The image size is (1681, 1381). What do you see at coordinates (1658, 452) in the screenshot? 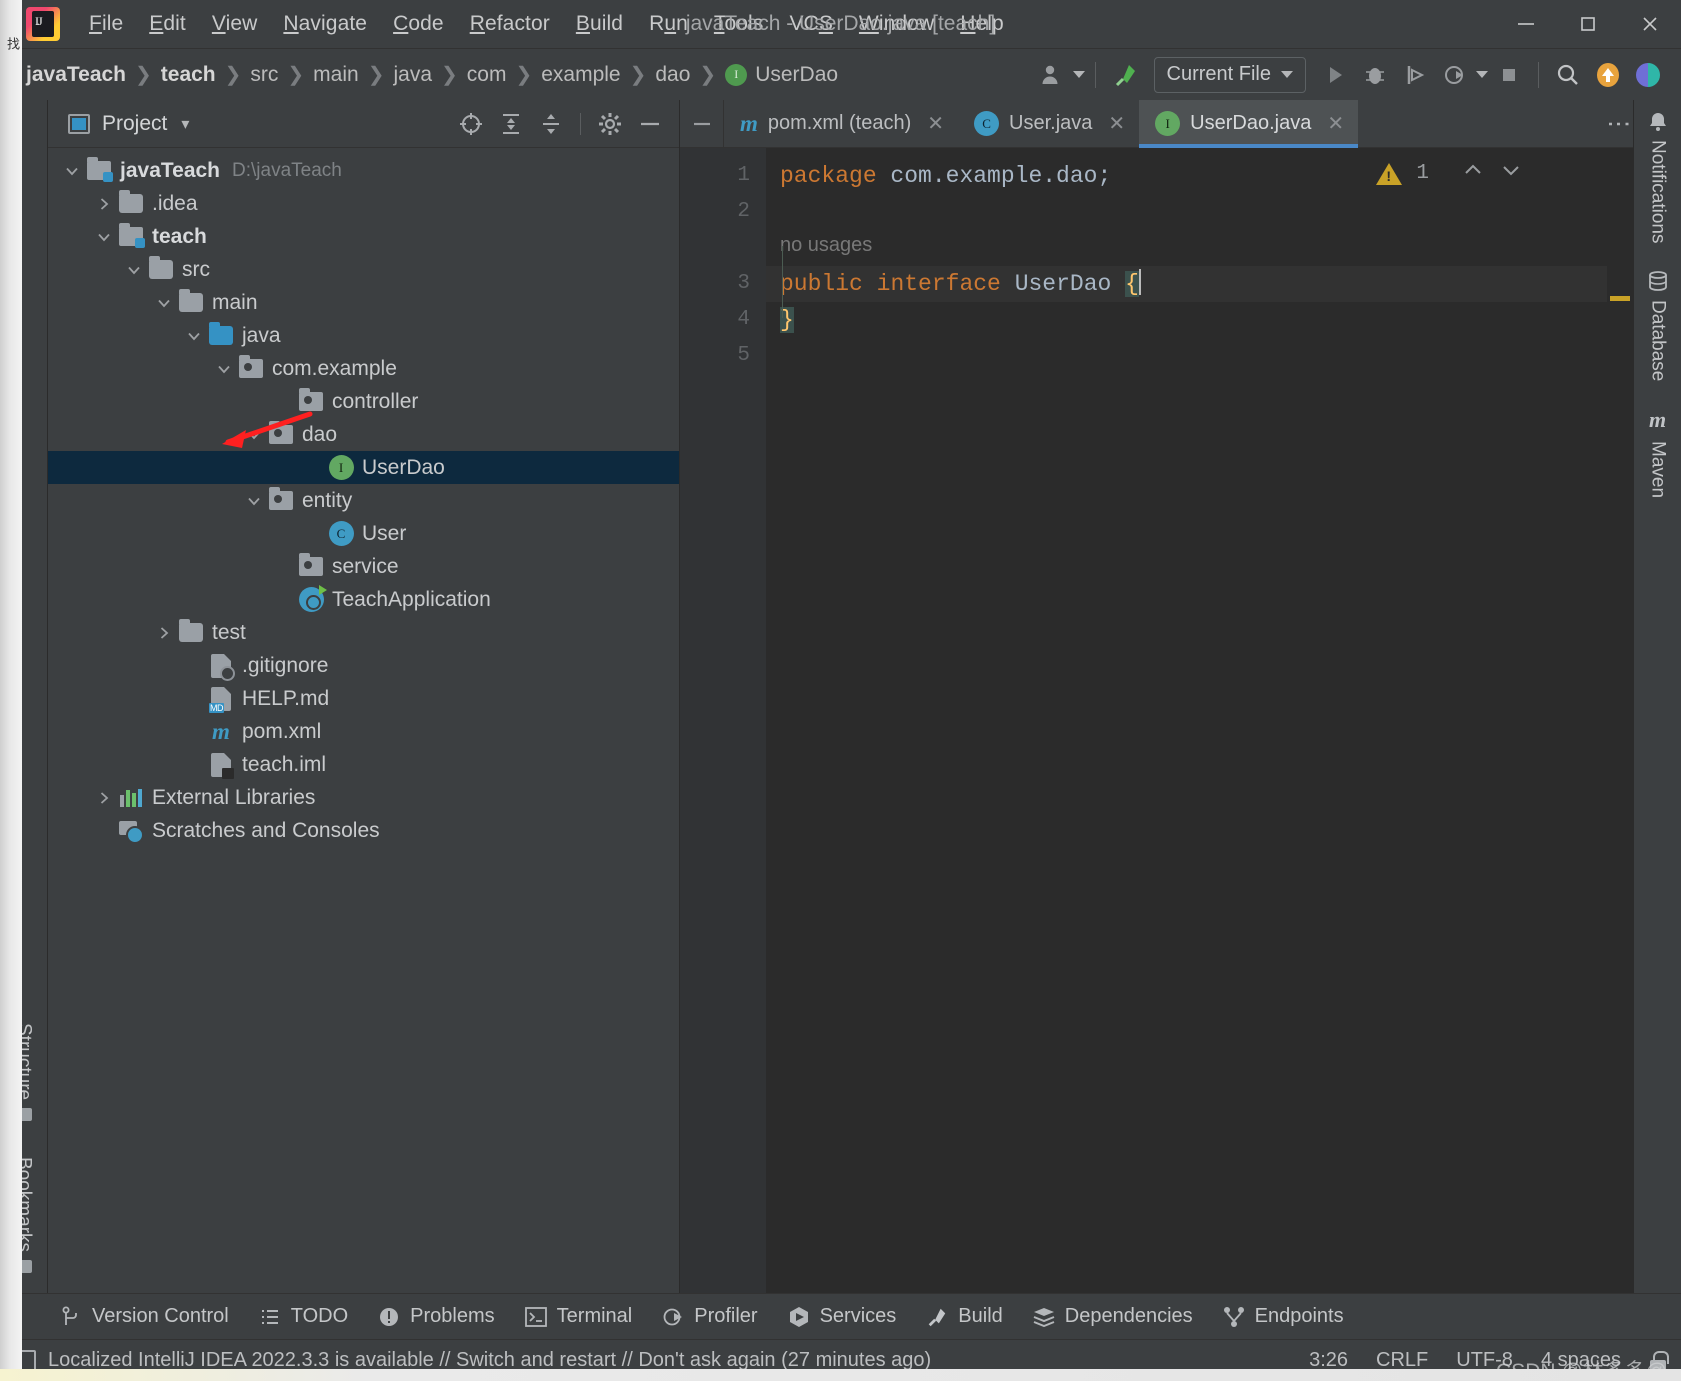
I see `sidebar-item-maven: m Maven` at bounding box center [1658, 452].